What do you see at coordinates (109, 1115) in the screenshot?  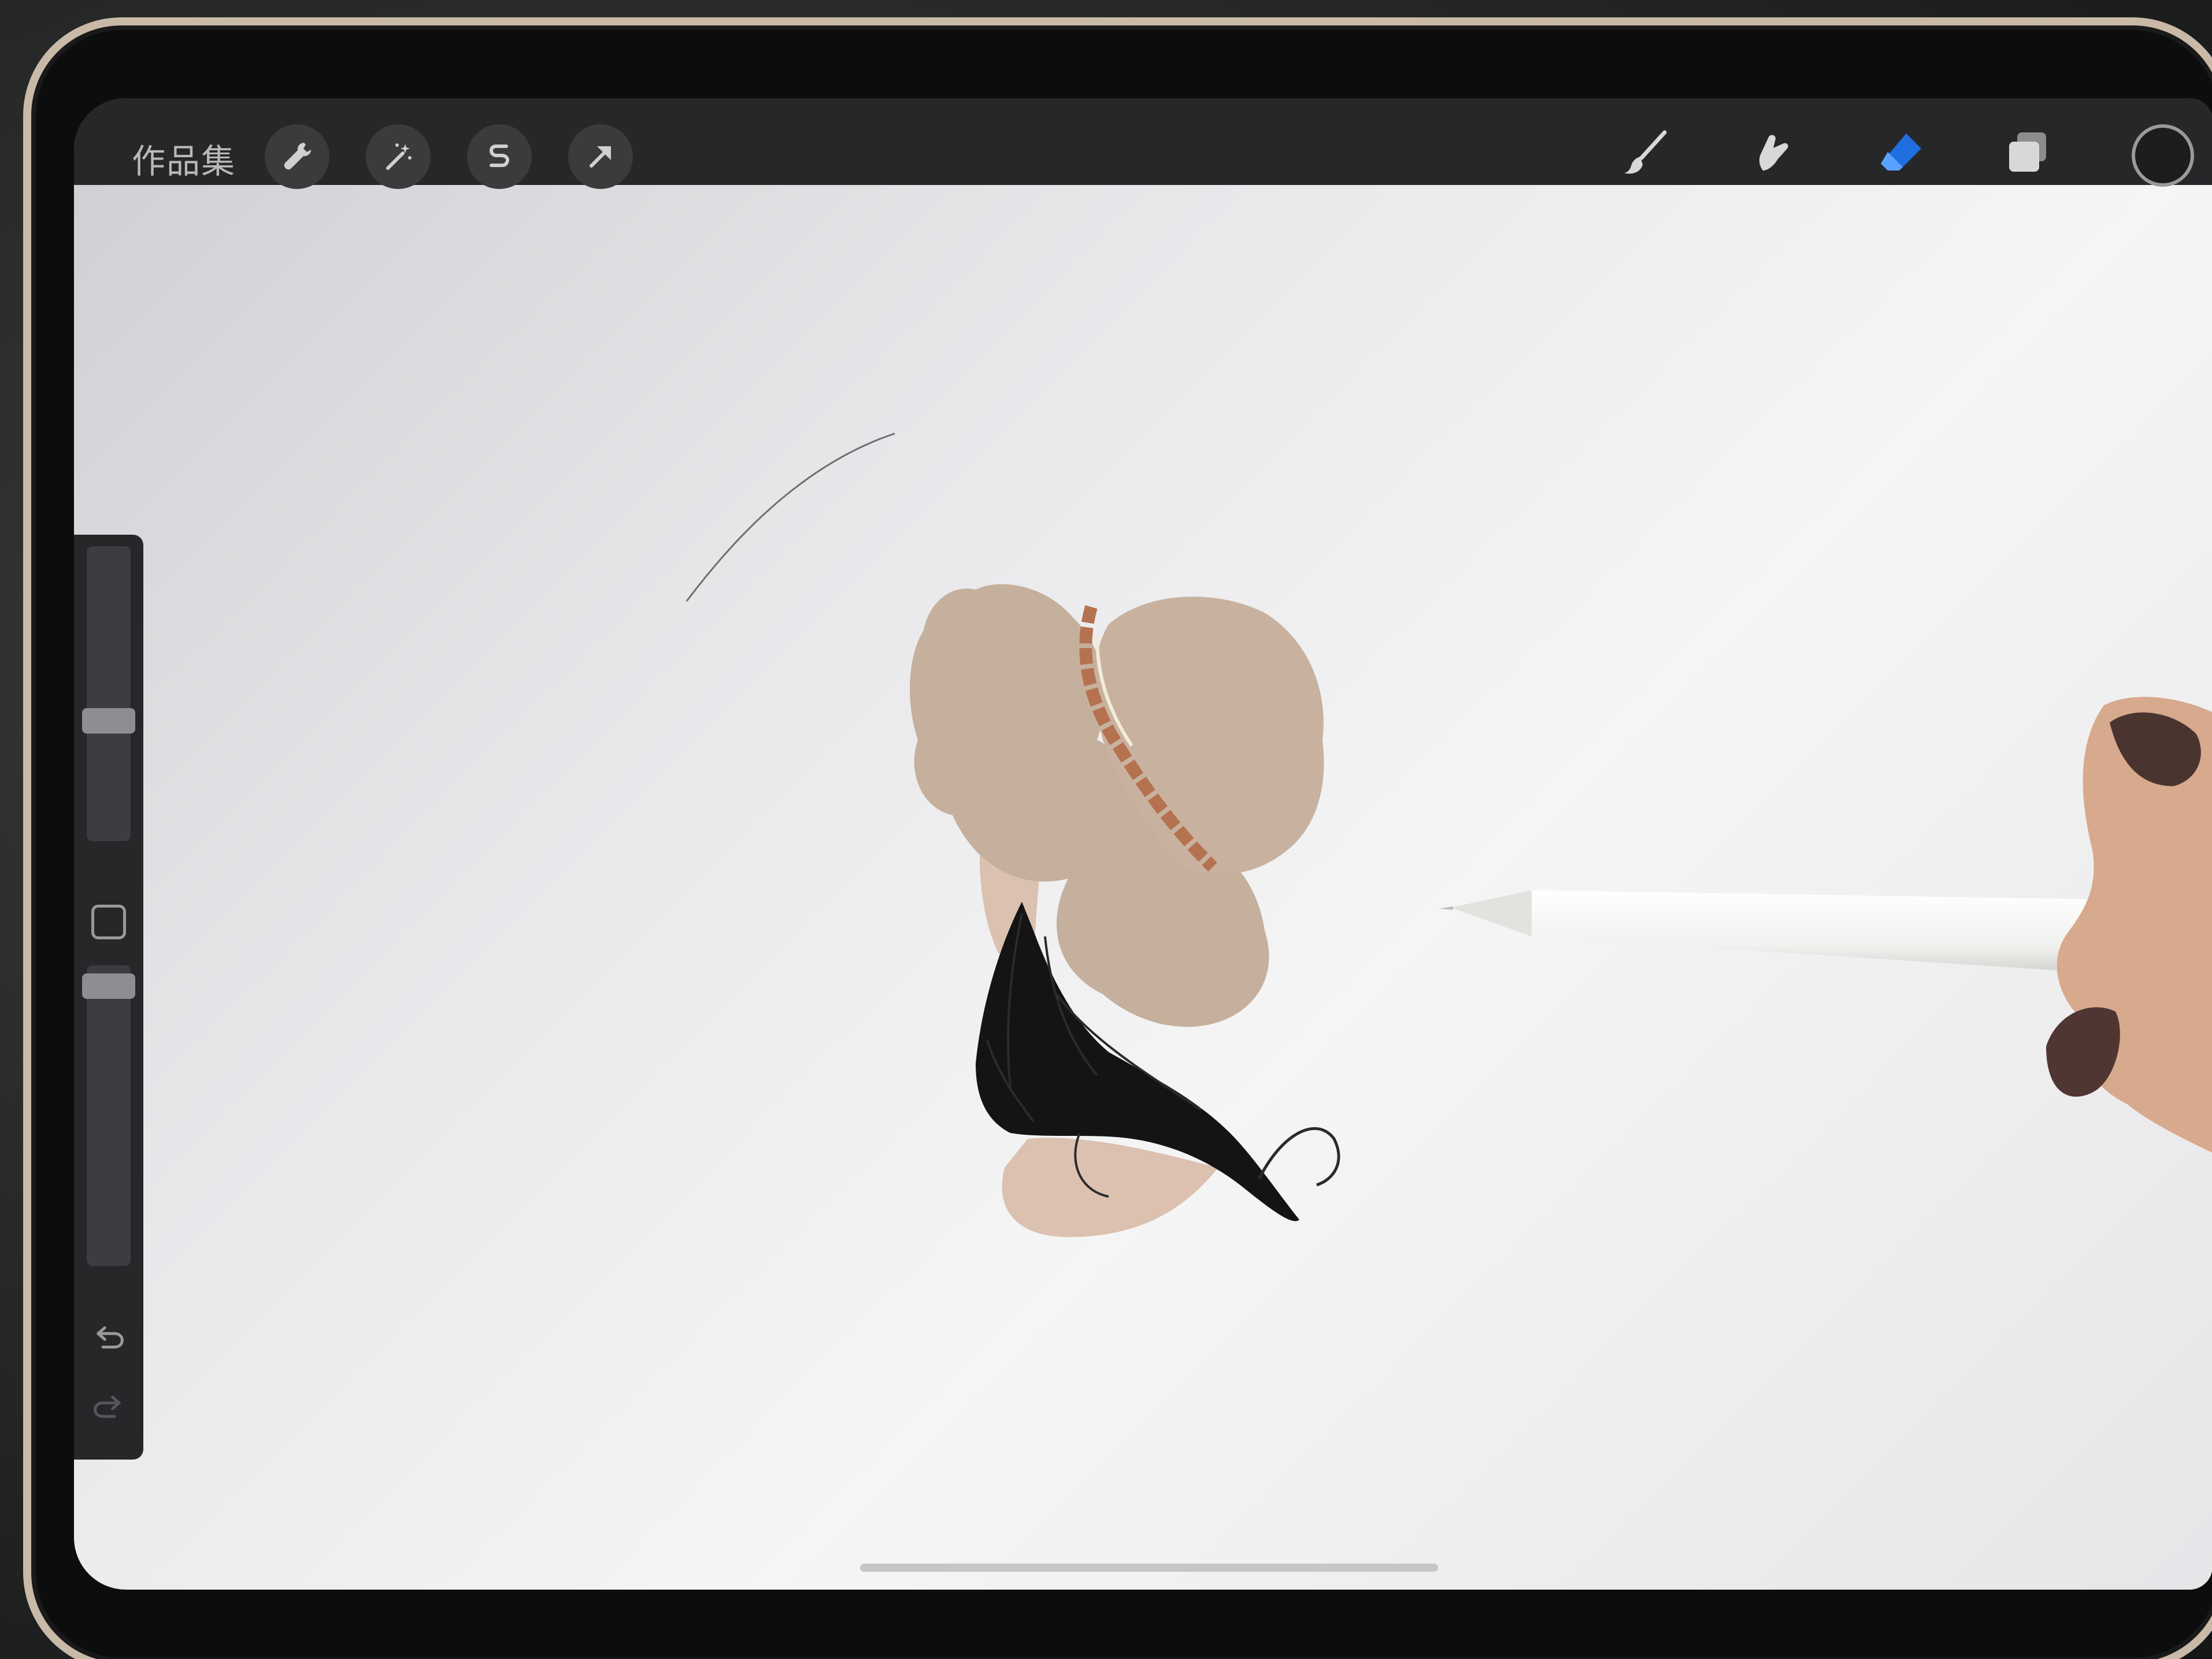 I see `opacity-slider` at bounding box center [109, 1115].